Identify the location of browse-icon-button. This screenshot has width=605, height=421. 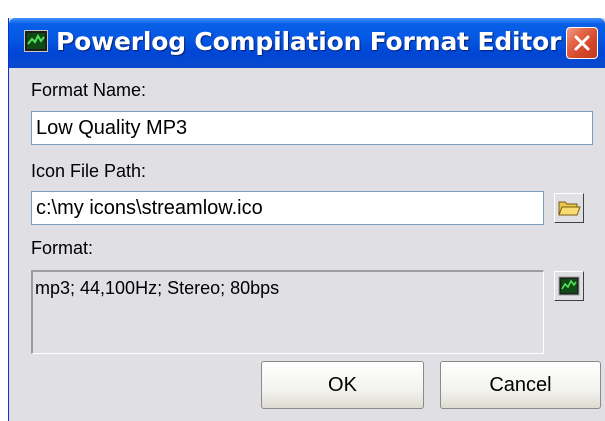
(569, 208).